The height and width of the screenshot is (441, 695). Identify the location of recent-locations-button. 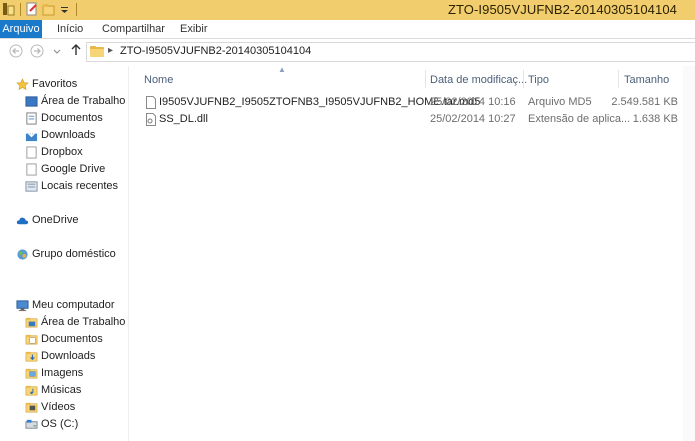
(57, 52).